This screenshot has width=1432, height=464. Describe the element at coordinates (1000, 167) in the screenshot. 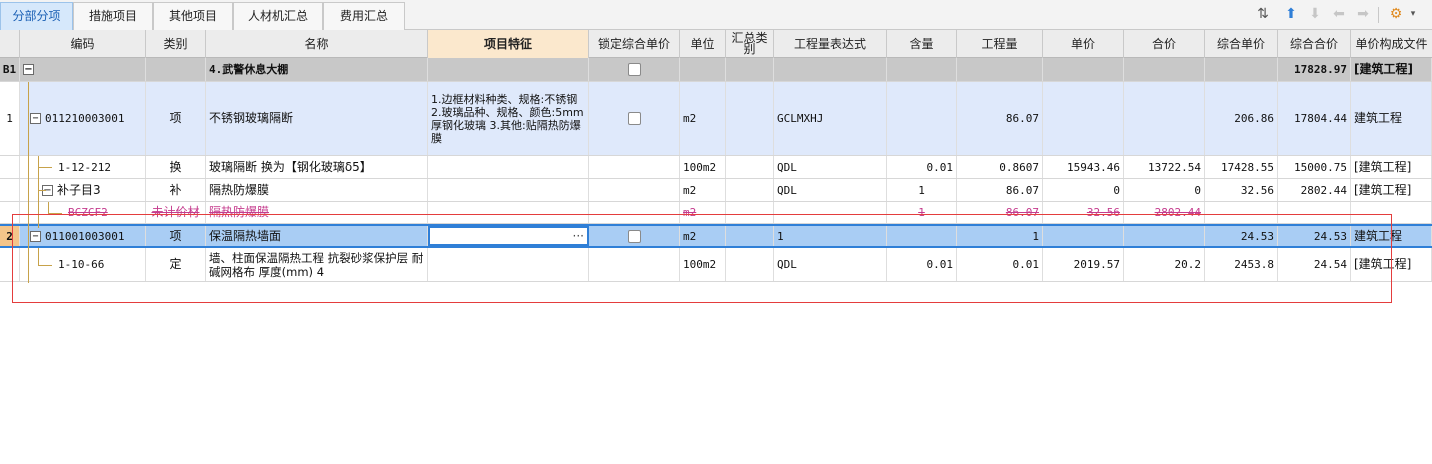

I see `quantity-cell: 0.8607` at that location.